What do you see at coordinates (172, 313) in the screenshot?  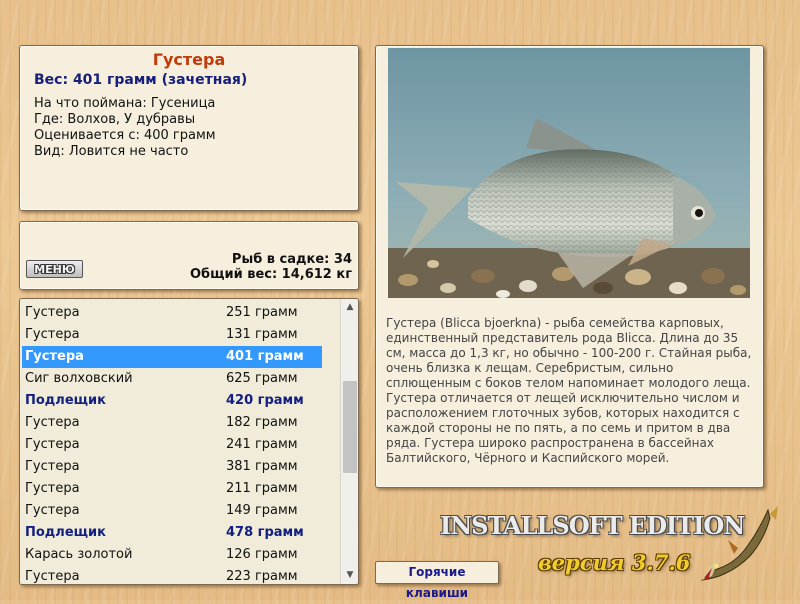 I see `catch-list-row: Густера 251 грамм` at bounding box center [172, 313].